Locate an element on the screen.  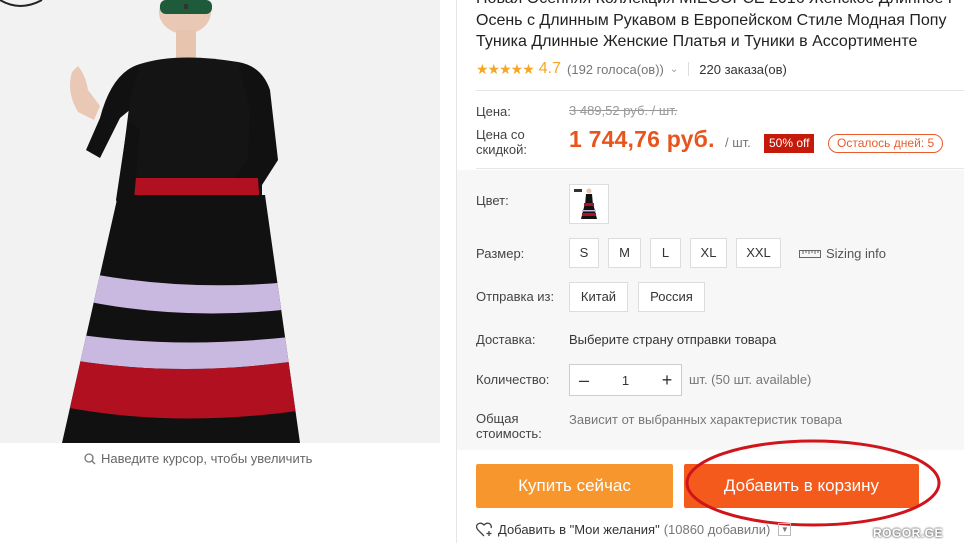
buy-now-button: Купить сейчас is located at coordinates (574, 486).